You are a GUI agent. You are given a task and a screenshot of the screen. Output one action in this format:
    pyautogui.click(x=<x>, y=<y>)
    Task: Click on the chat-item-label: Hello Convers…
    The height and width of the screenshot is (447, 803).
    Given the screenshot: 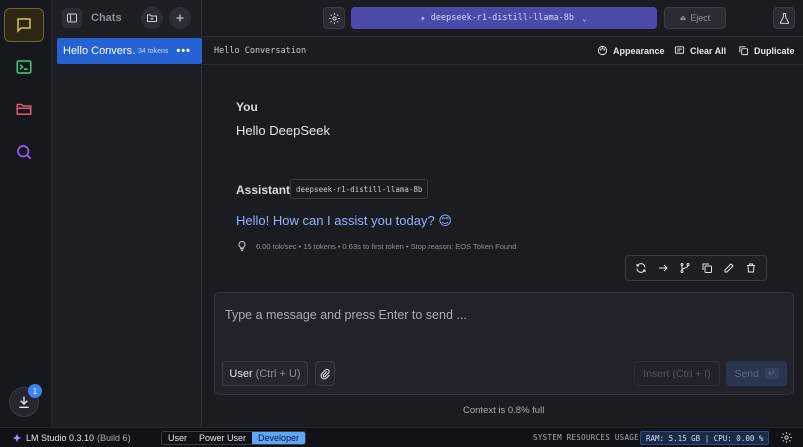 What is the action you would take?
    pyautogui.click(x=99, y=51)
    